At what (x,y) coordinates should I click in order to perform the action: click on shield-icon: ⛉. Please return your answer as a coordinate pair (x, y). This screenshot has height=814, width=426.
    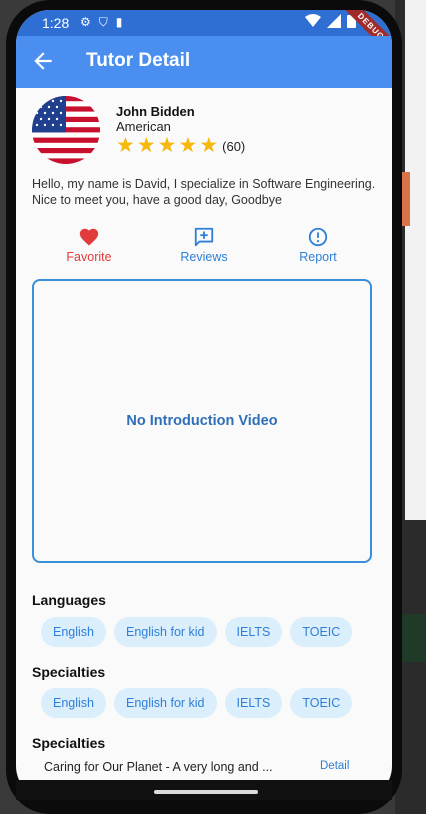
    Looking at the image, I should click on (103, 22).